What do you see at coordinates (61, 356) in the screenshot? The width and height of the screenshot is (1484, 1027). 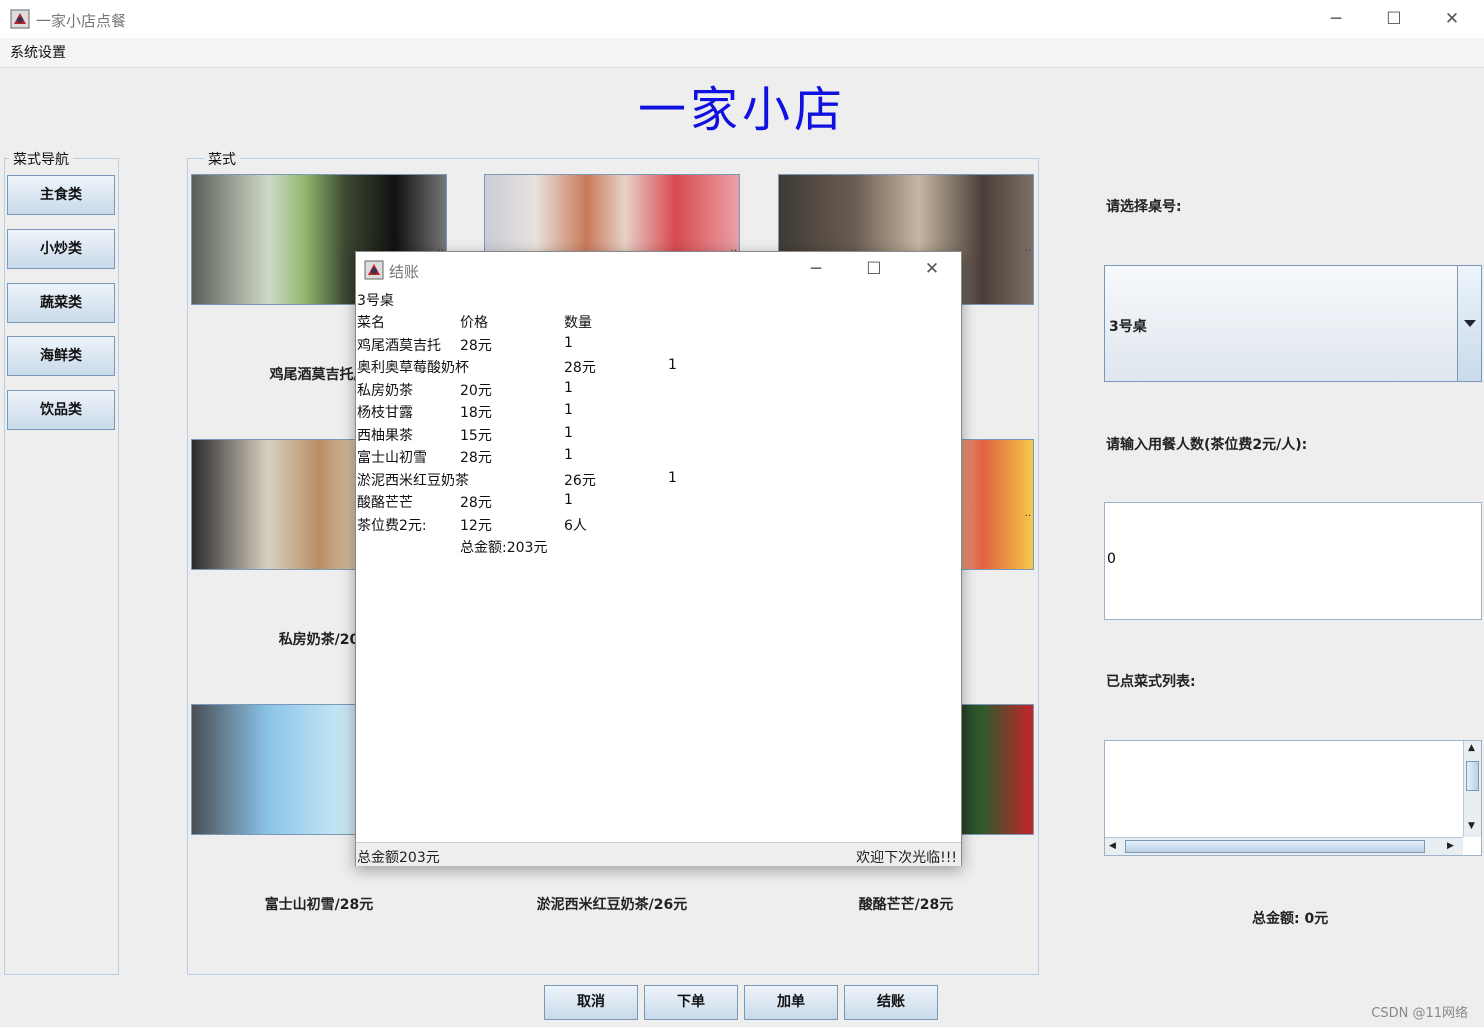 I see `nav-seafood-button: 海鲜类` at bounding box center [61, 356].